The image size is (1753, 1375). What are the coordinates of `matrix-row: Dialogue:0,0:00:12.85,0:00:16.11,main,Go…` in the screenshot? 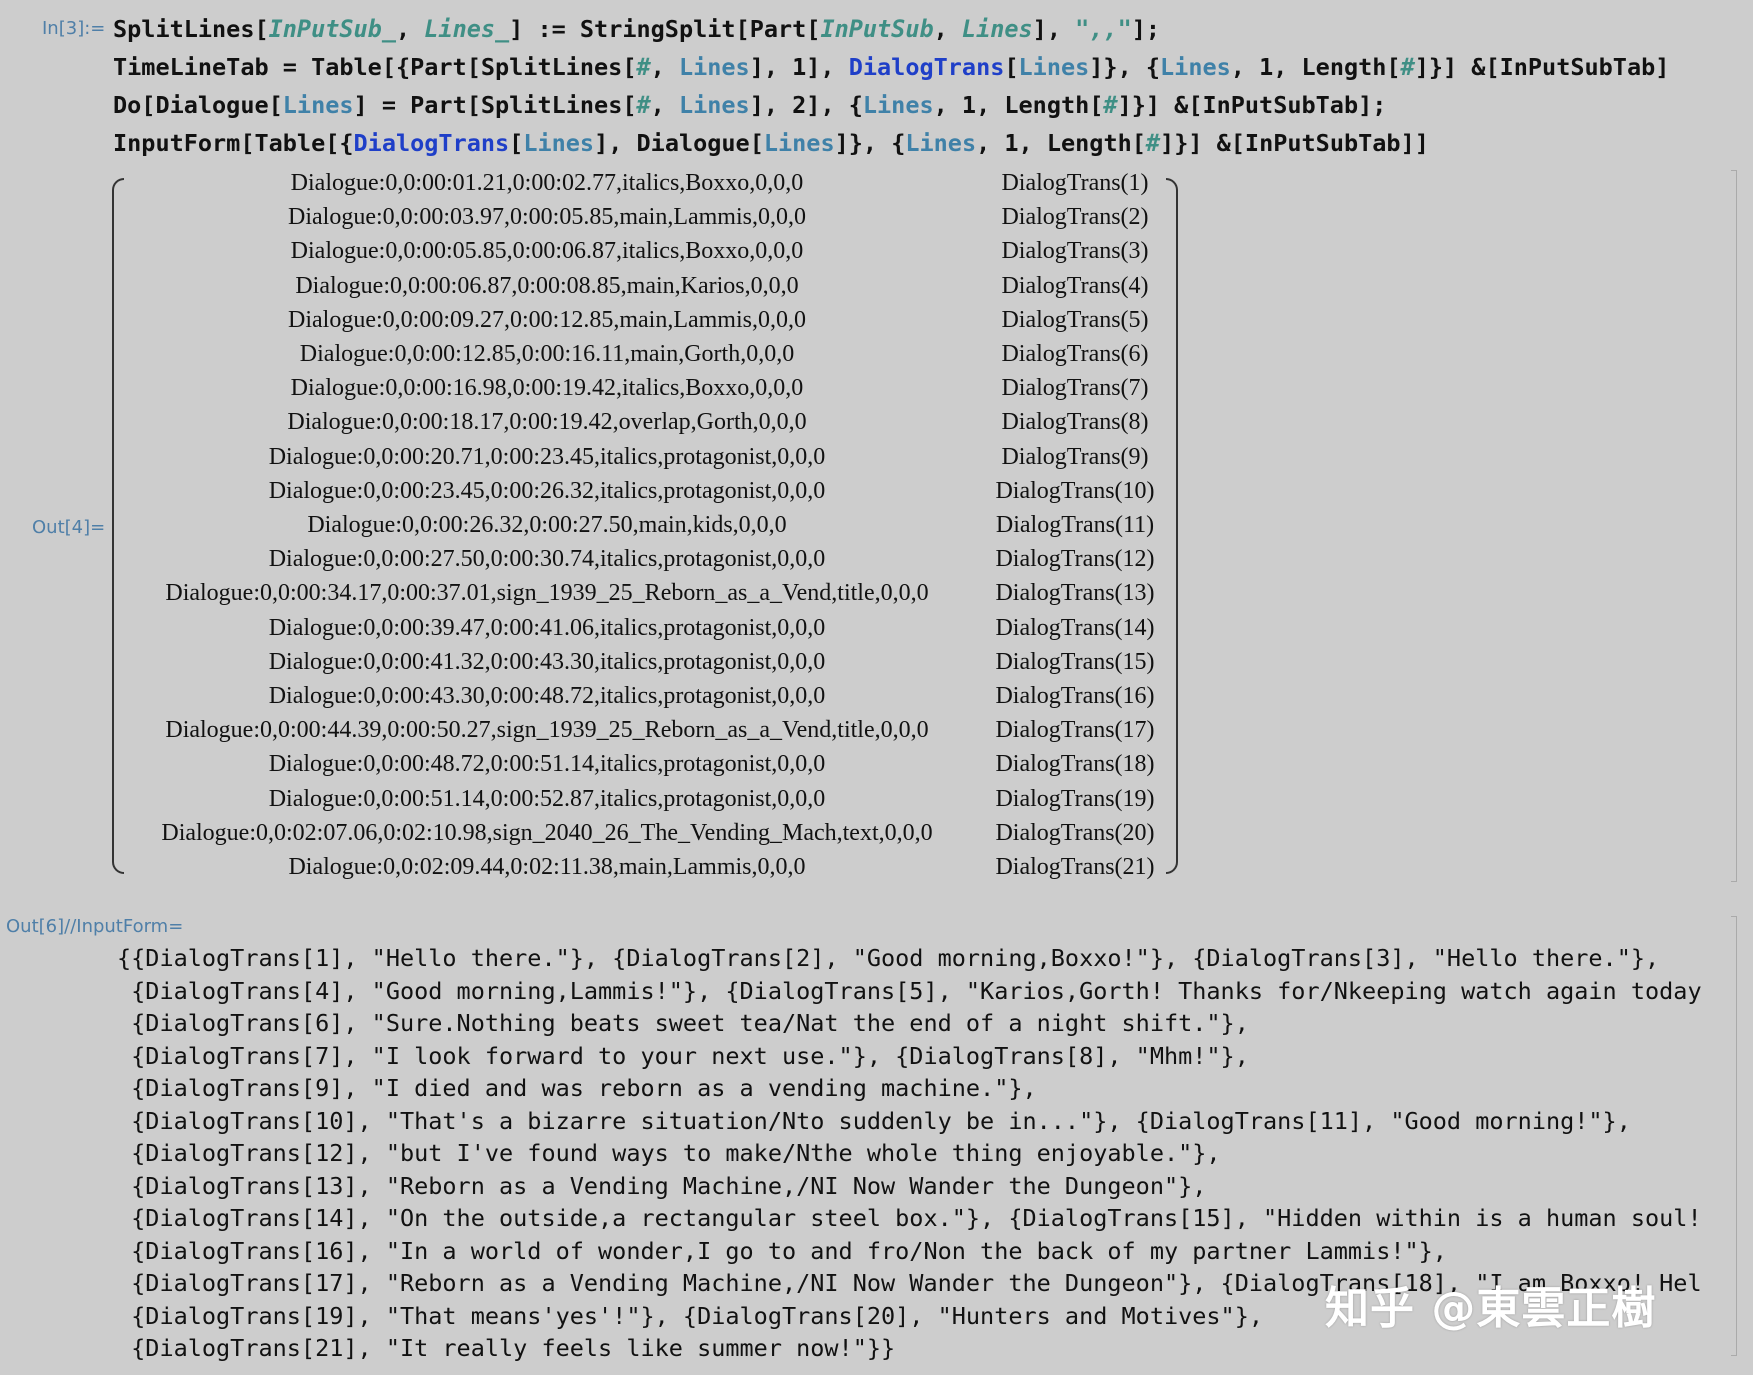 It's located at (645, 358).